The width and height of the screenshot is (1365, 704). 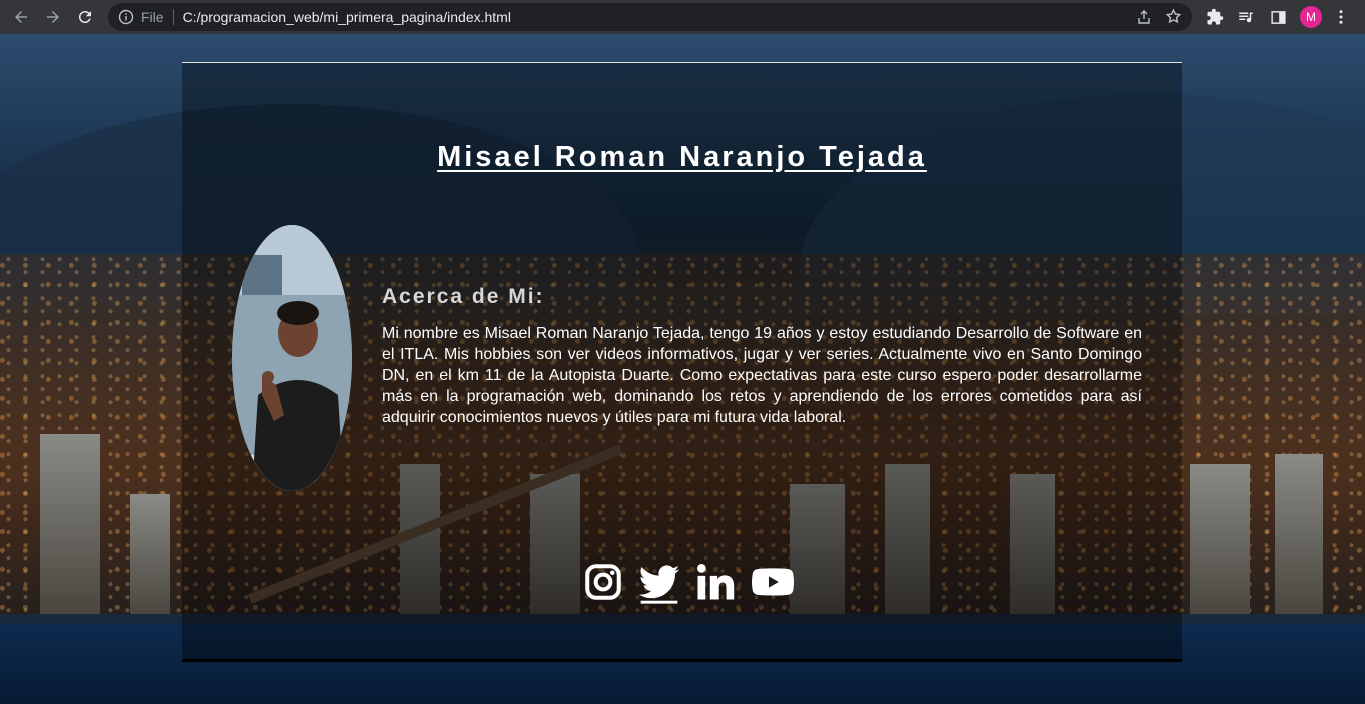 What do you see at coordinates (603, 582) in the screenshot?
I see `instagram-icon` at bounding box center [603, 582].